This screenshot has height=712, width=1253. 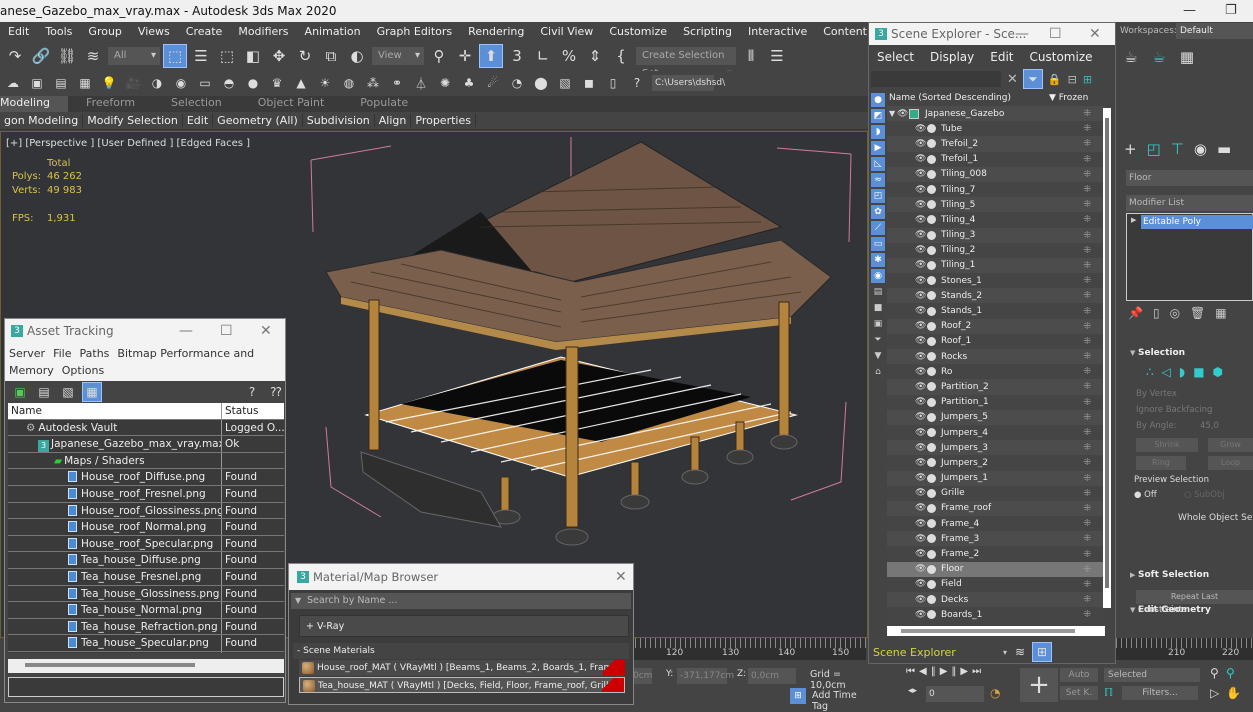 I want to click on asset-row: Tea_house_Glossiness.png Found, so click(x=146, y=594).